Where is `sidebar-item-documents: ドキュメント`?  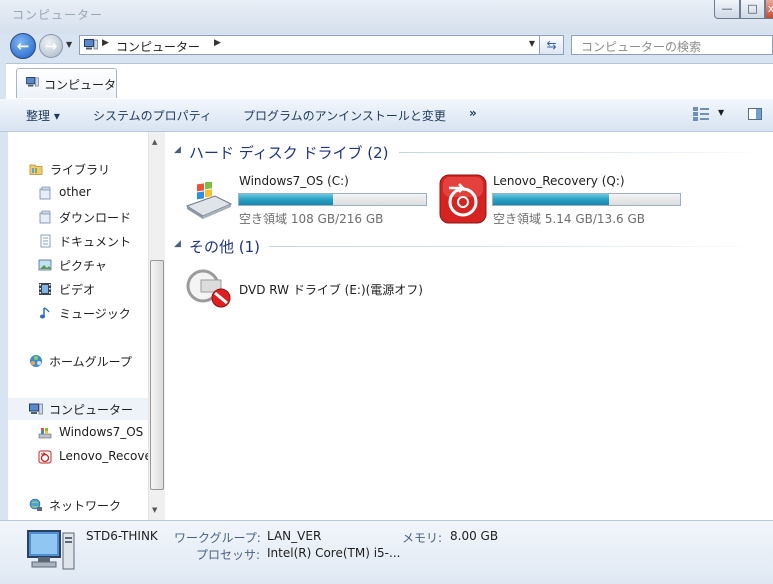 sidebar-item-documents: ドキュメント is located at coordinates (79, 241).